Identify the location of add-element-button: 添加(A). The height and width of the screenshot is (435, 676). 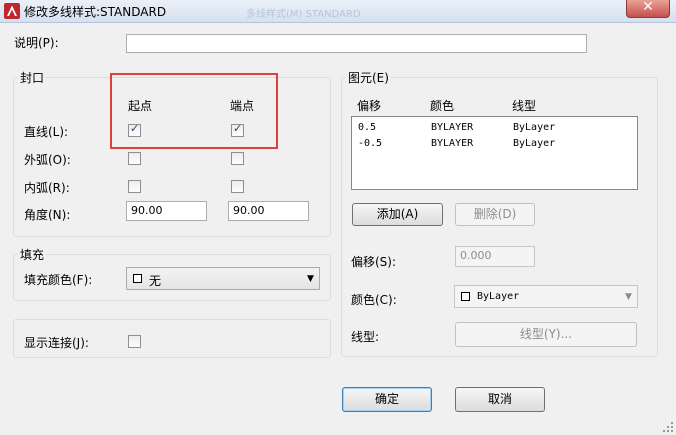
(397, 214).